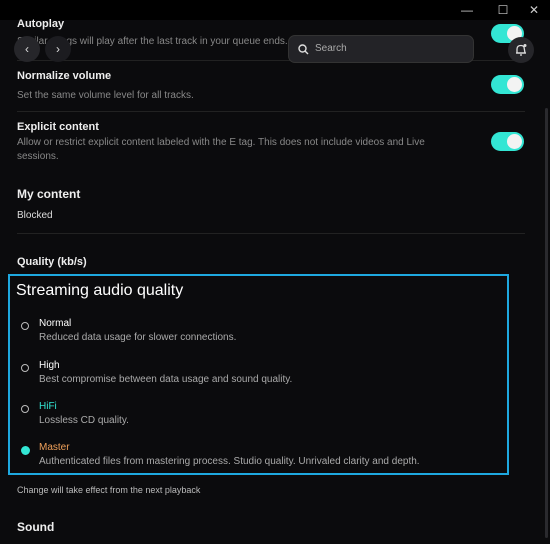  I want to click on my-content-heading: My content, so click(49, 194).